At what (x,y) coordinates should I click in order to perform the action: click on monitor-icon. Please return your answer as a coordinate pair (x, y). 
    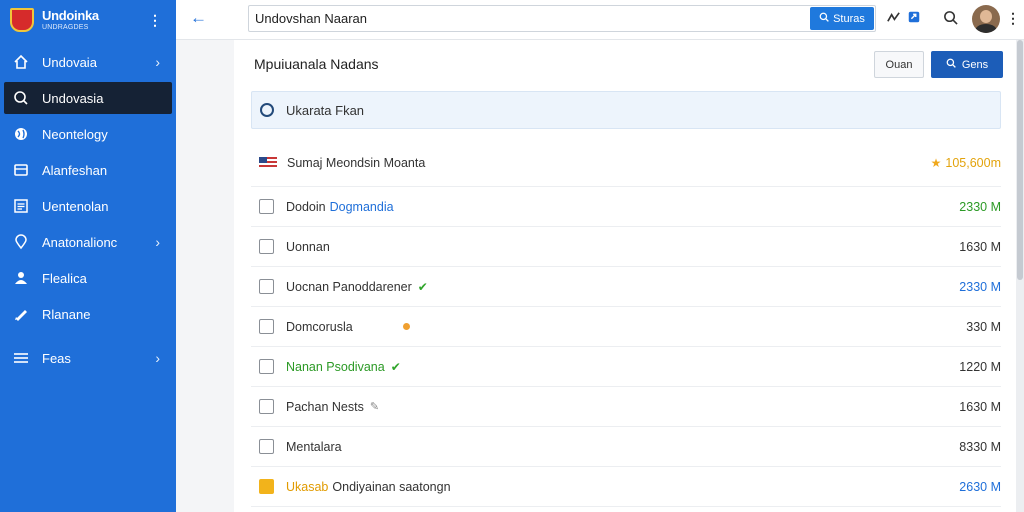
    Looking at the image, I should click on (21, 170).